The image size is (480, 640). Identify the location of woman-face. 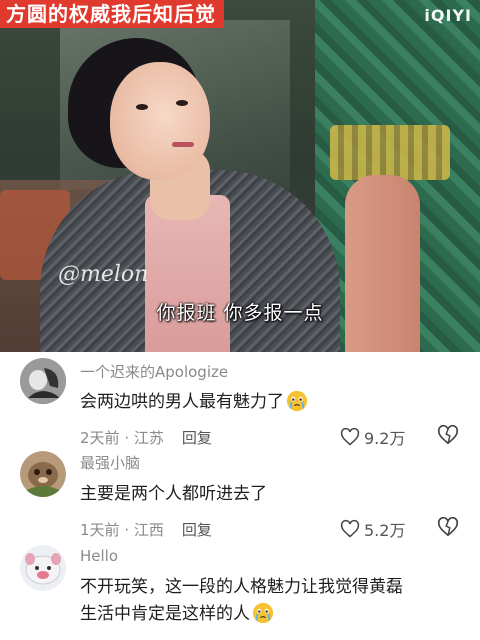
(160, 121).